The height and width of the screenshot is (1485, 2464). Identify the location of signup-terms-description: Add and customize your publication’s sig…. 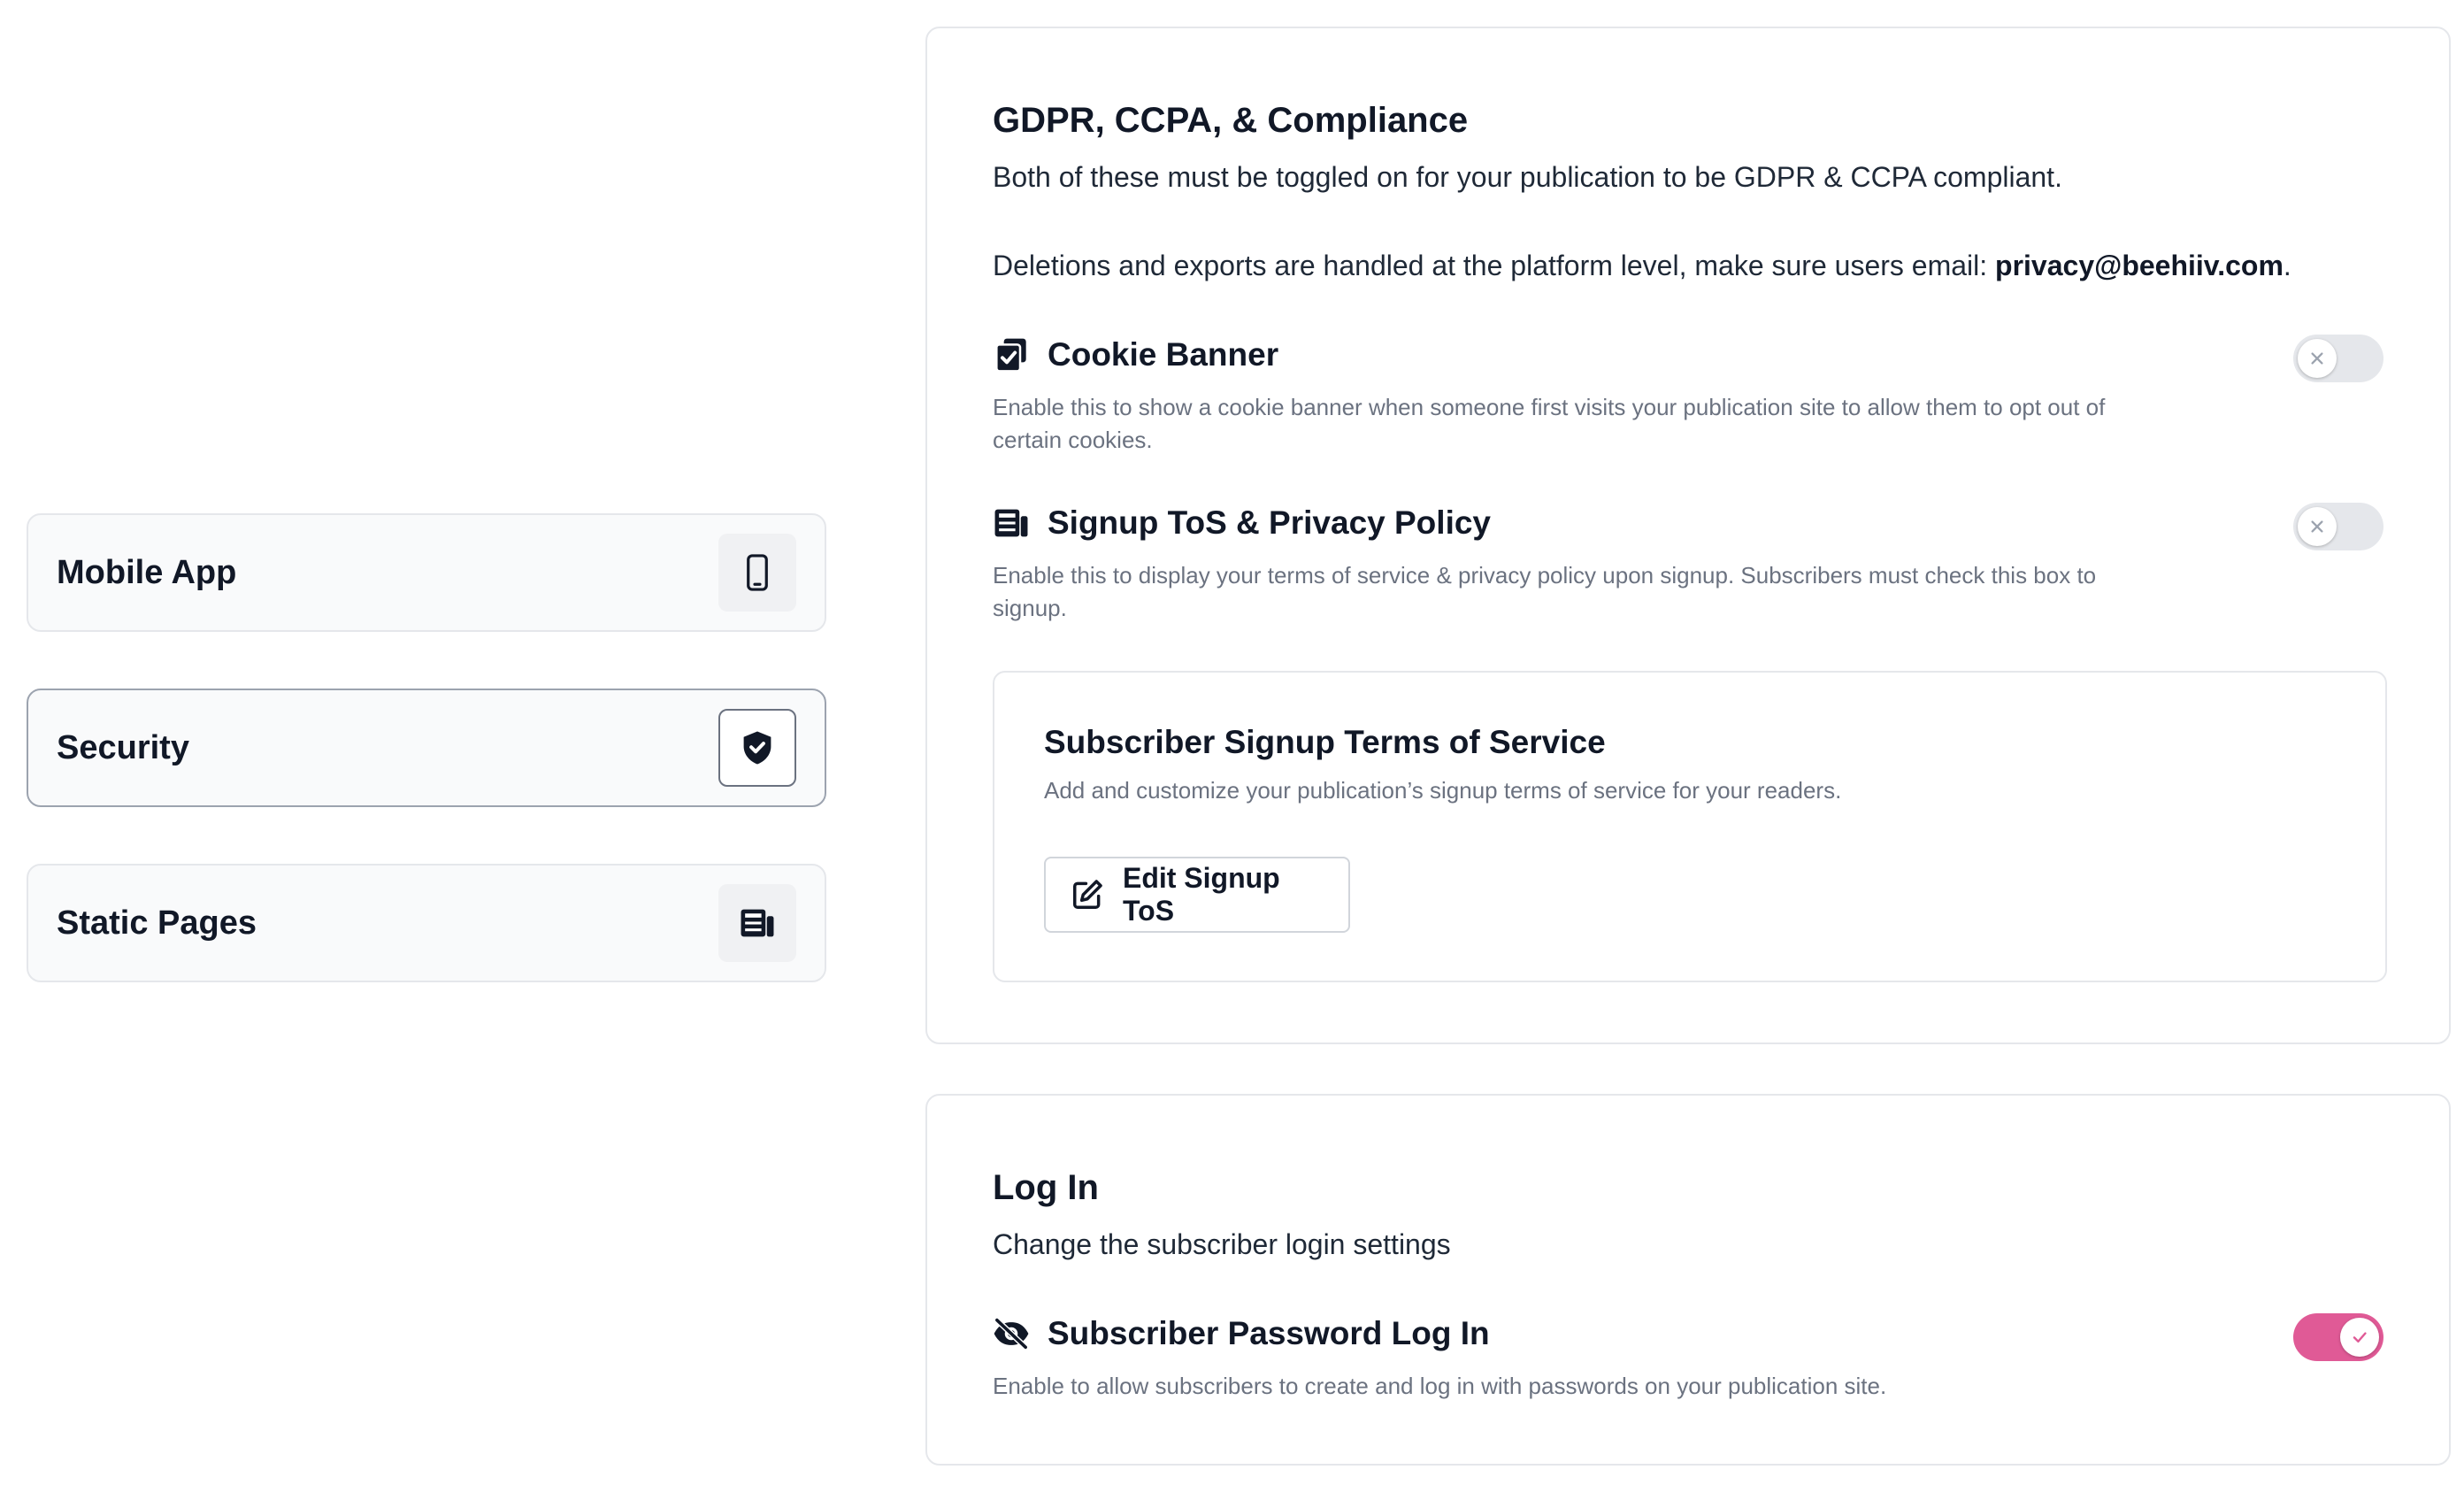
(1443, 791).